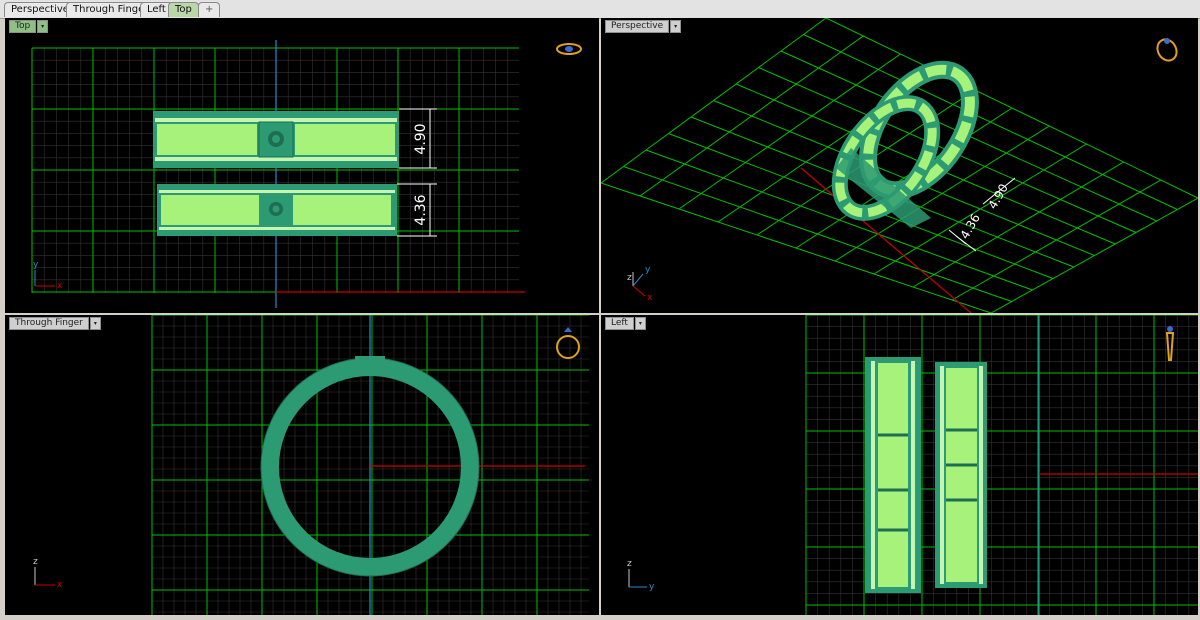  What do you see at coordinates (421, 209) in the screenshot?
I see `dimension-text-b: 4.36` at bounding box center [421, 209].